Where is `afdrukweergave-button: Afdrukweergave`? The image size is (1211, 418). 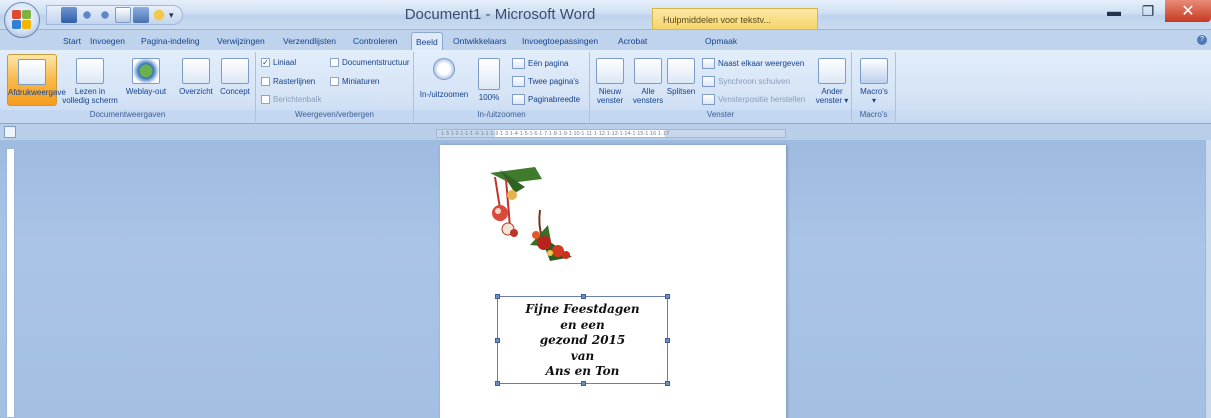 afdrukweergave-button: Afdrukweergave is located at coordinates (36, 80).